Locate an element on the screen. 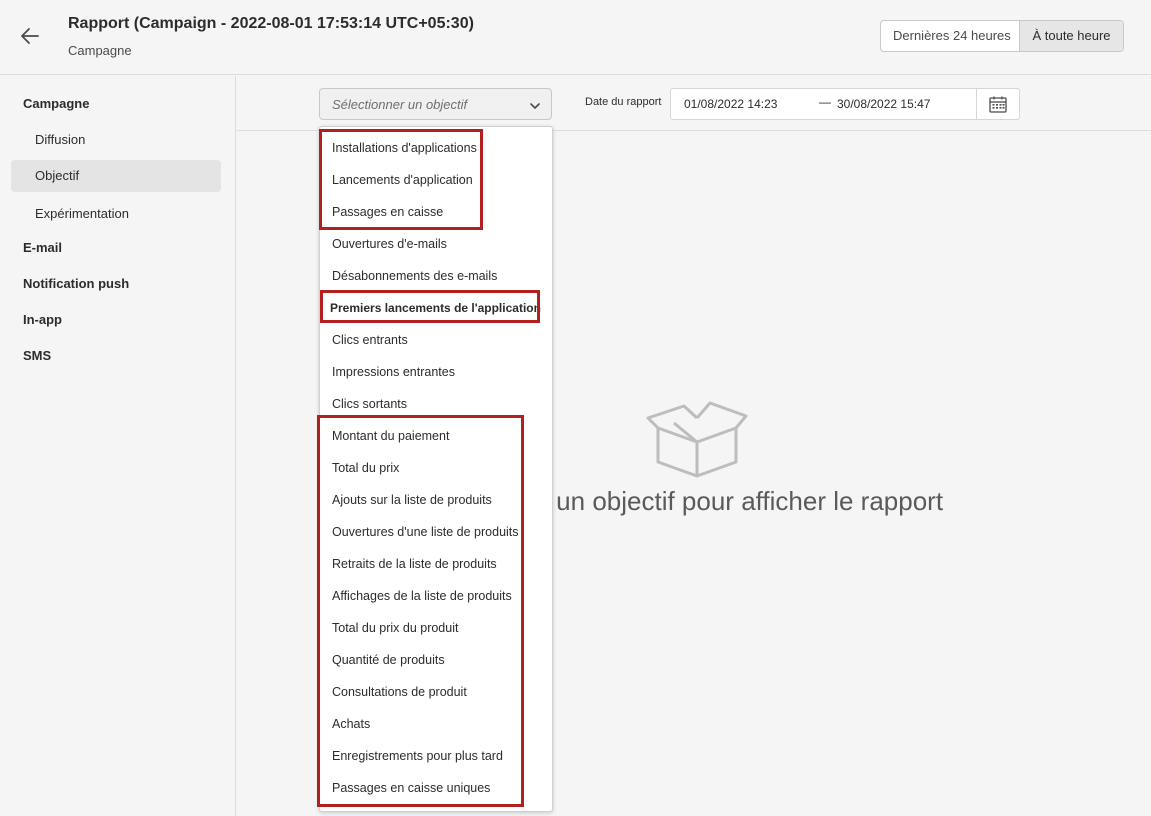  dropdown-item-product-views: Consultations de produit is located at coordinates (399, 692).